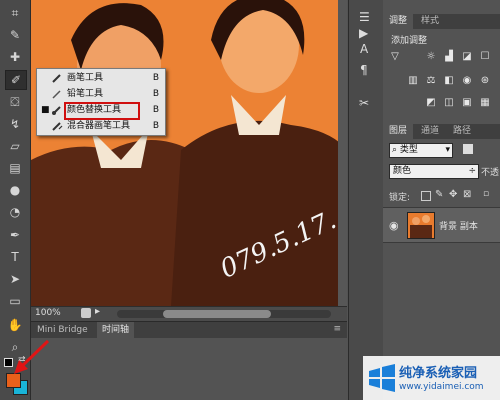  What do you see at coordinates (15, 146) in the screenshot?
I see `eraser-icon: ▱` at bounding box center [15, 146].